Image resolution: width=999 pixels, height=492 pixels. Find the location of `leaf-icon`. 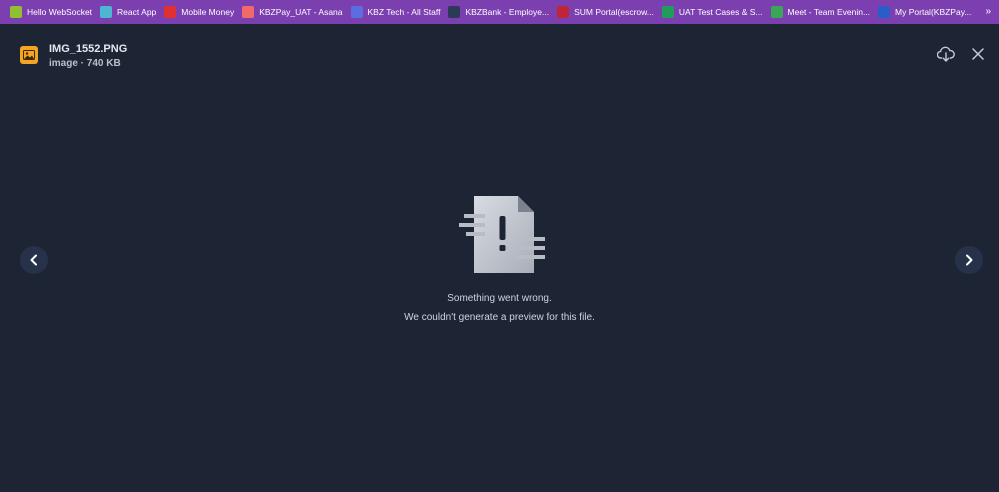

leaf-icon is located at coordinates (16, 12).